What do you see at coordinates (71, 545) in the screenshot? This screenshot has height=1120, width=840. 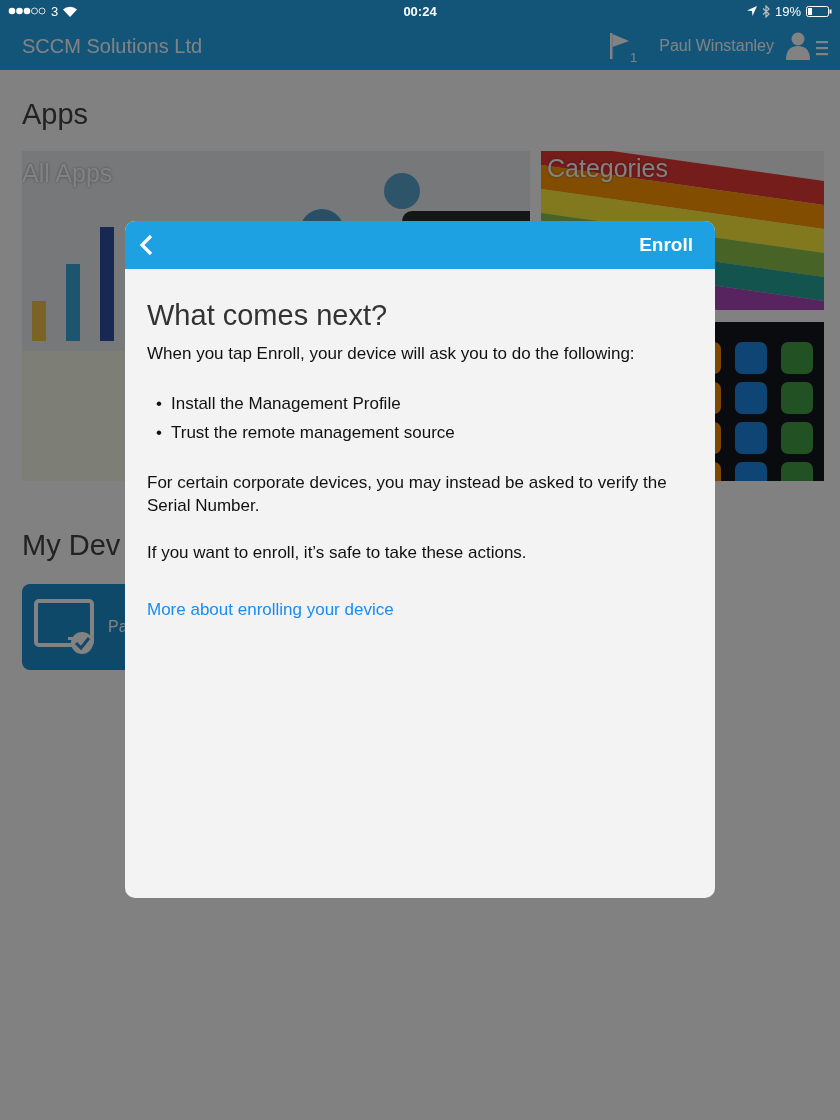 I see `section-heading: My Dev` at bounding box center [71, 545].